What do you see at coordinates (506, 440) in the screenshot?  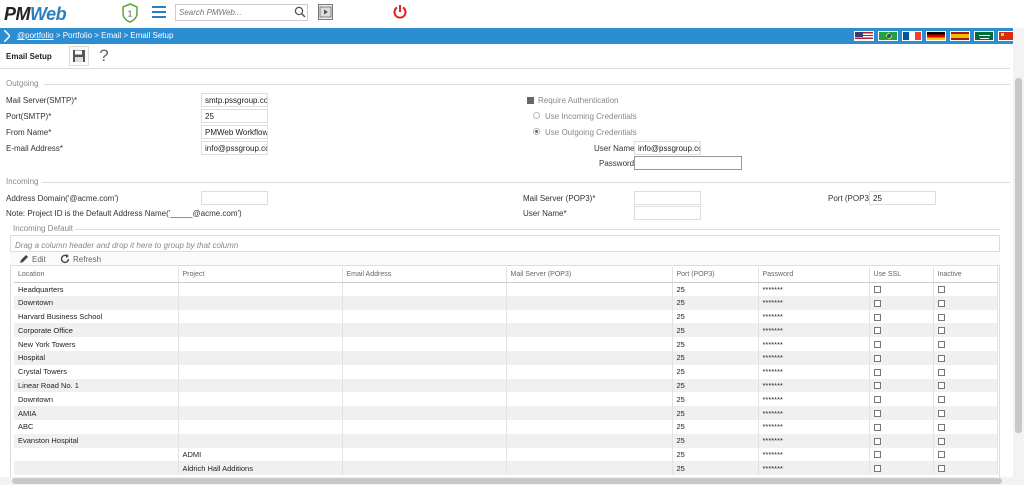 I see `table-row: Evanston Hospital 25 *******` at bounding box center [506, 440].